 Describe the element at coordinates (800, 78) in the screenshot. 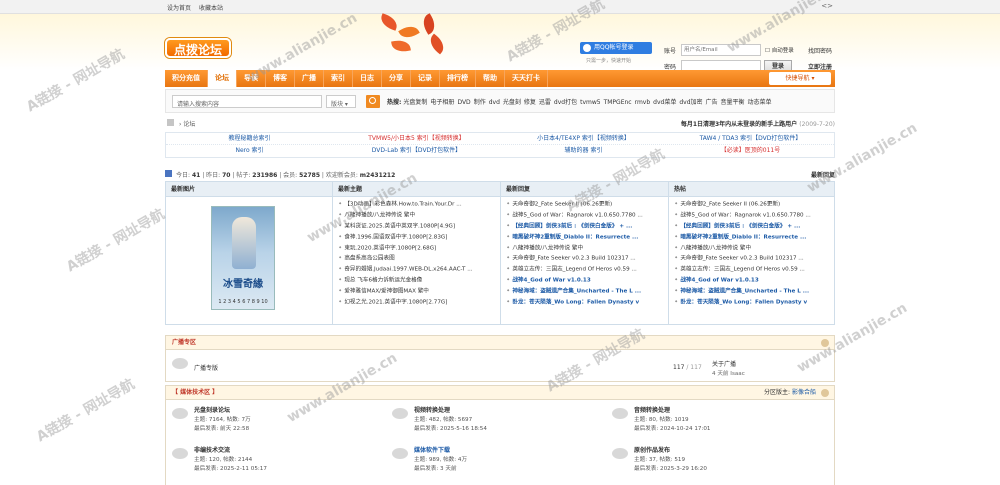

I see `quick-nav-button: 快捷导航 ▾` at that location.